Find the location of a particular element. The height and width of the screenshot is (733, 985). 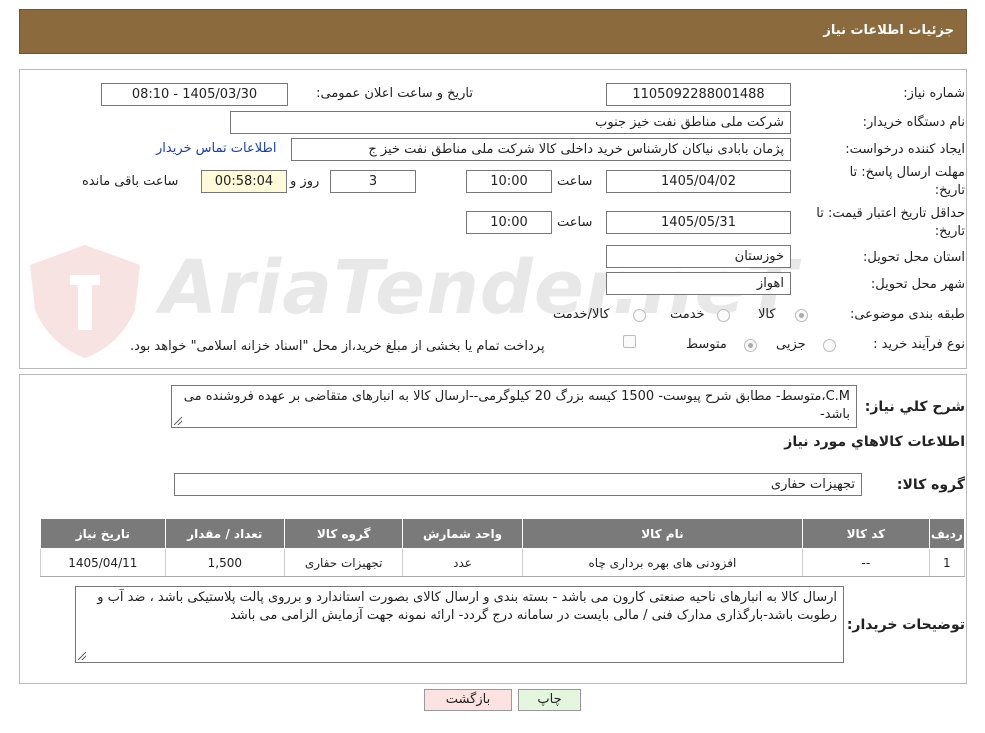

category-goods-radio is located at coordinates (801, 315).